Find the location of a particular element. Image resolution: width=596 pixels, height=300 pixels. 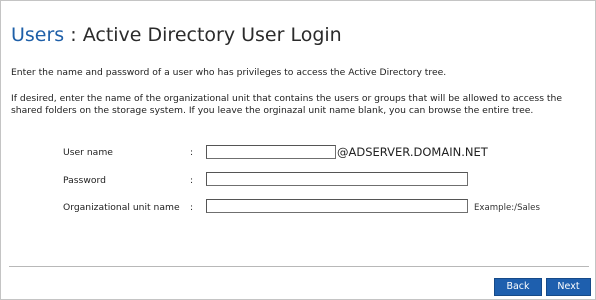

username-input is located at coordinates (271, 152).